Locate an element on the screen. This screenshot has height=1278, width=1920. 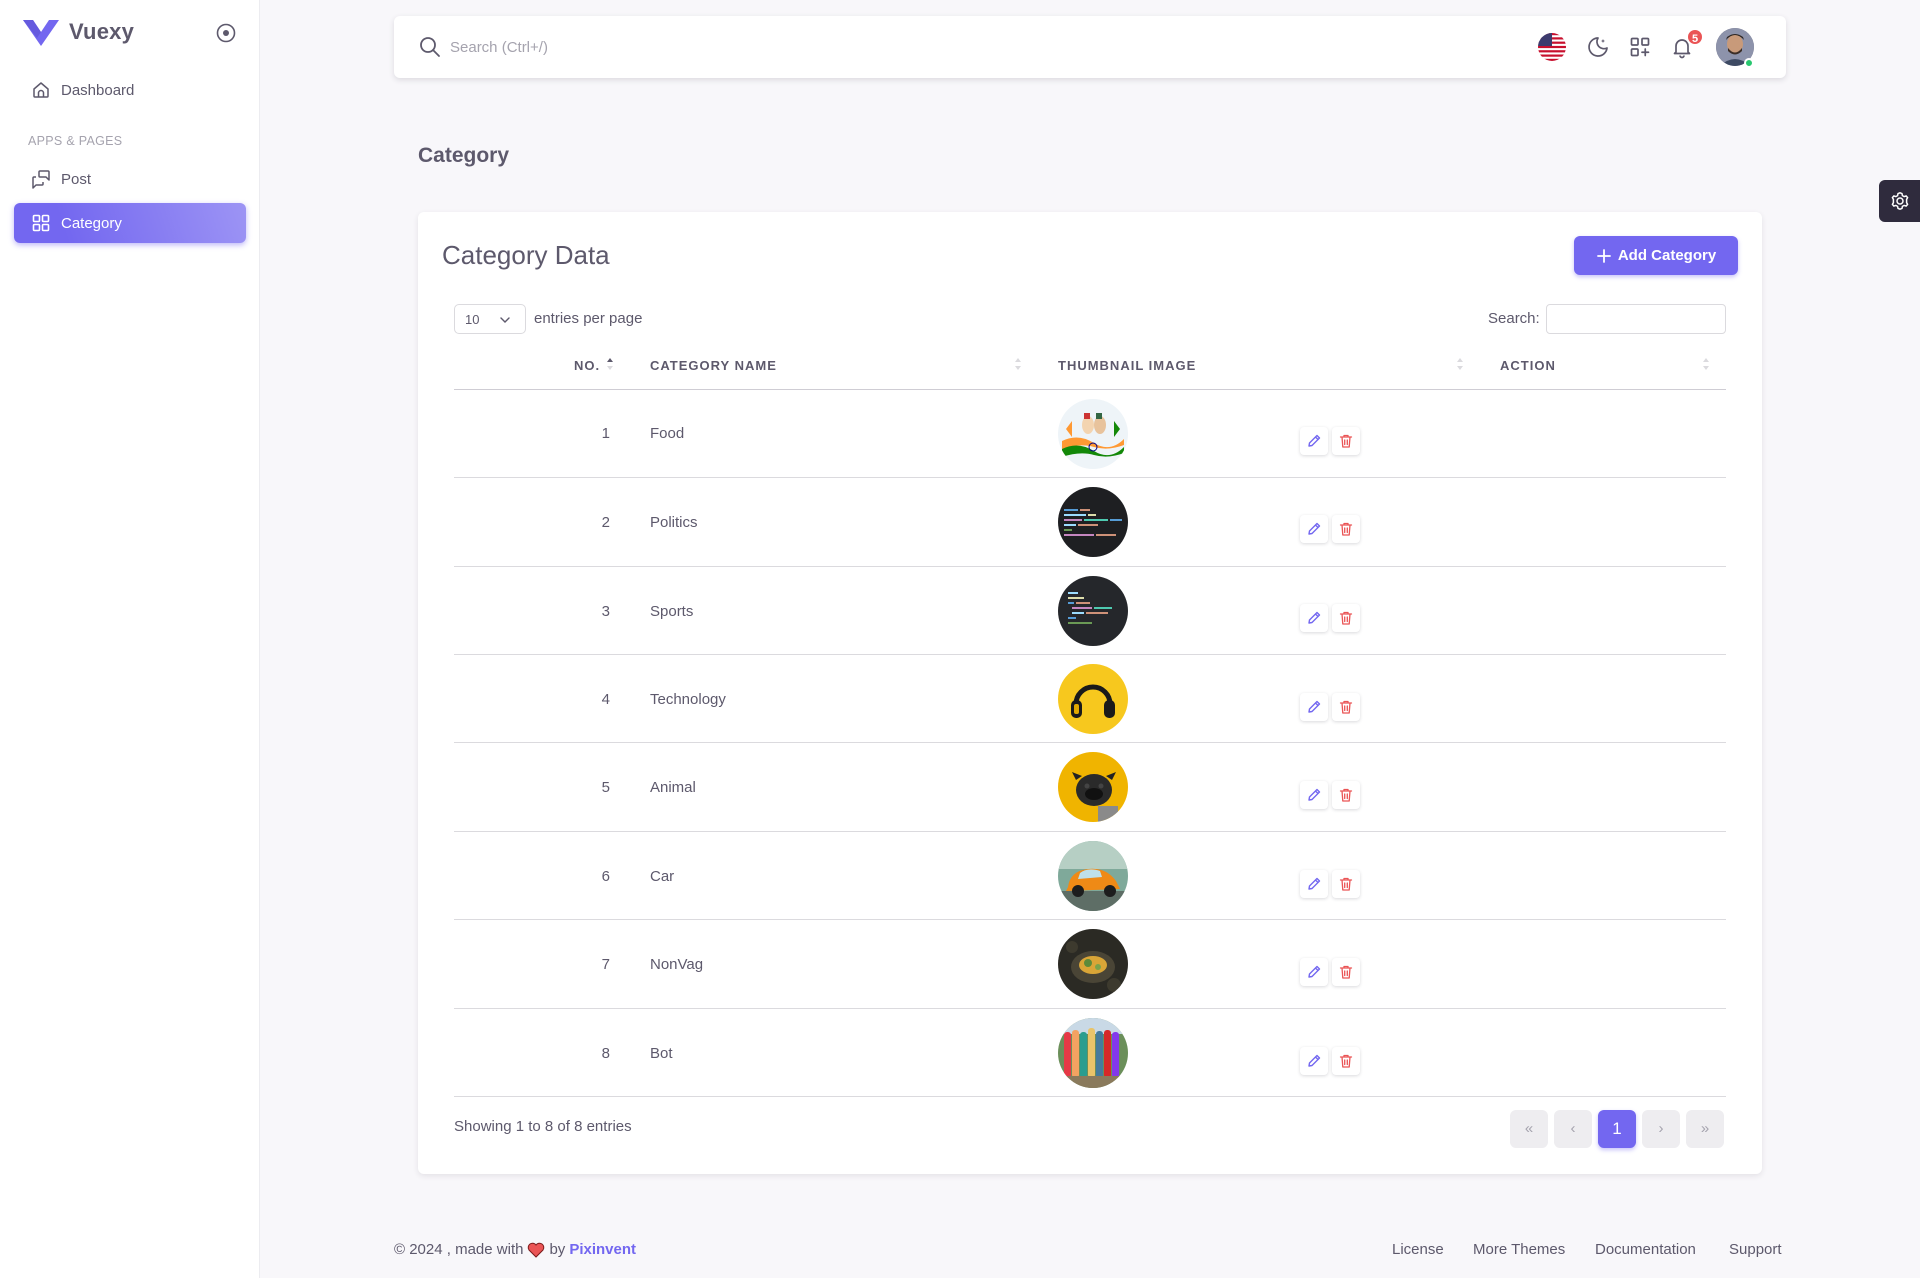
sidebar-toggle-icon is located at coordinates (226, 33).